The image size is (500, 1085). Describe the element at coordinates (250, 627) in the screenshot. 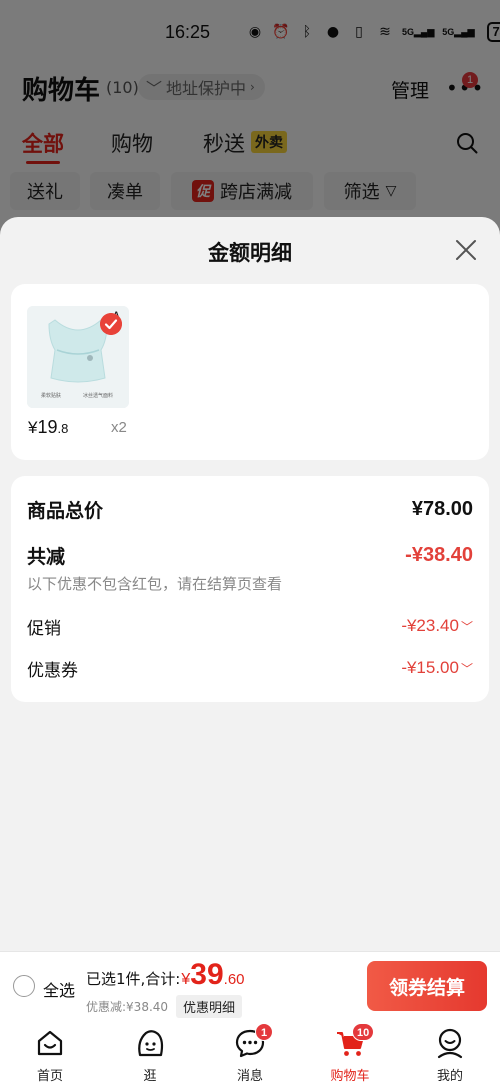

I see `row-promotion: 促销 -¥23.40 ﹀` at that location.